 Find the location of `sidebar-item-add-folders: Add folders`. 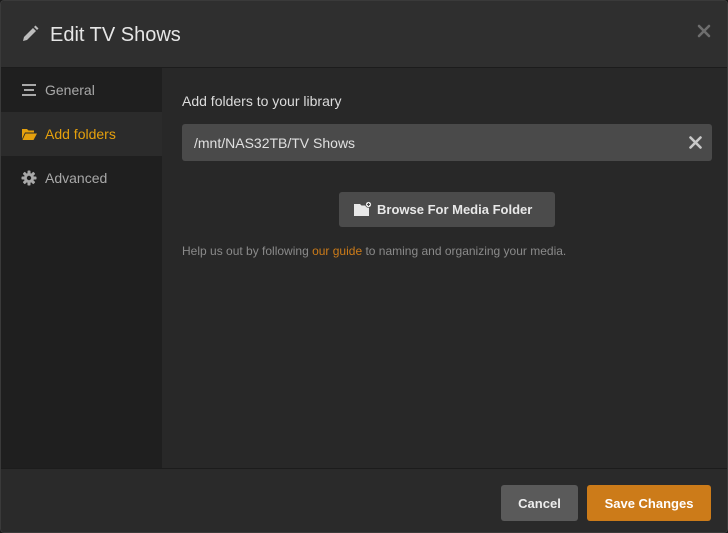

sidebar-item-add-folders: Add folders is located at coordinates (81, 134).